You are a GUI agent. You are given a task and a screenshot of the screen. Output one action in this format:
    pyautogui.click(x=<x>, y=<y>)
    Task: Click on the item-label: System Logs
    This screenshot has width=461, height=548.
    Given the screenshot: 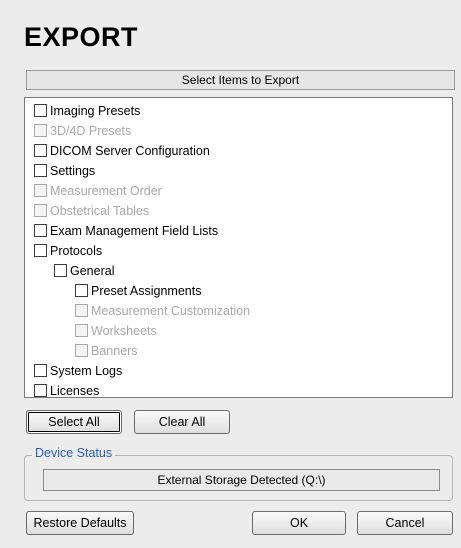 What is the action you would take?
    pyautogui.click(x=86, y=370)
    